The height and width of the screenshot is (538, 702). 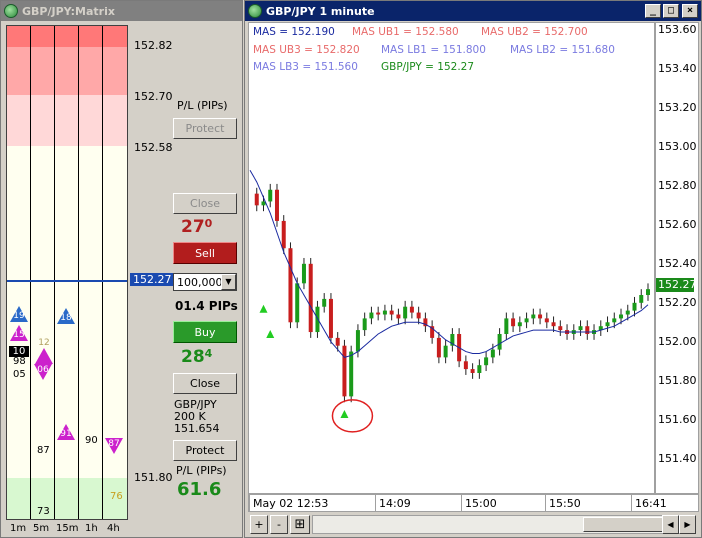 What do you see at coordinates (228, 282) in the screenshot?
I see `chevron-down-icon: ▼` at bounding box center [228, 282].